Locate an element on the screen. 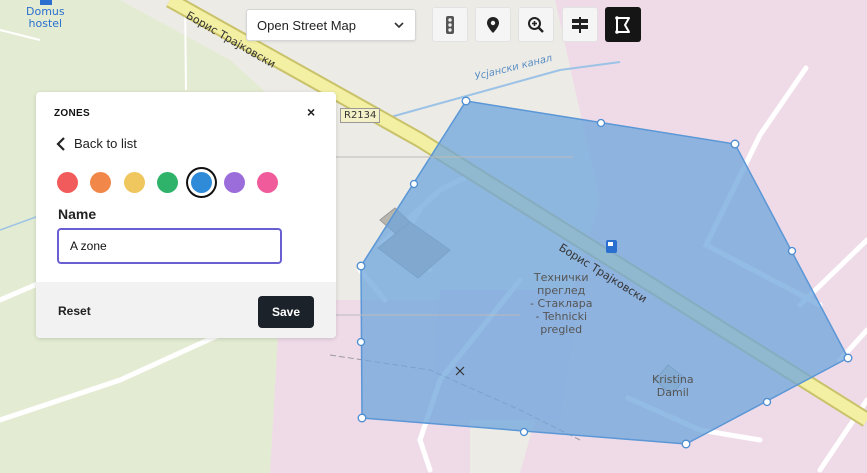 The height and width of the screenshot is (473, 867). map-pin-icon is located at coordinates (493, 24).